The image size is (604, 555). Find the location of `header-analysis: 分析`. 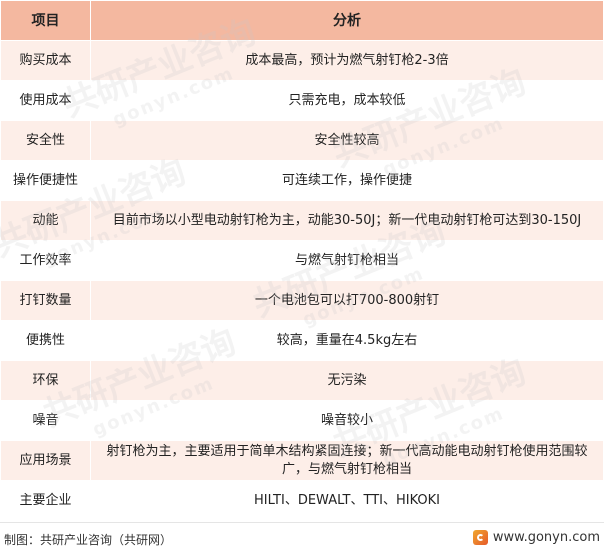

header-analysis: 分析 is located at coordinates (347, 20).